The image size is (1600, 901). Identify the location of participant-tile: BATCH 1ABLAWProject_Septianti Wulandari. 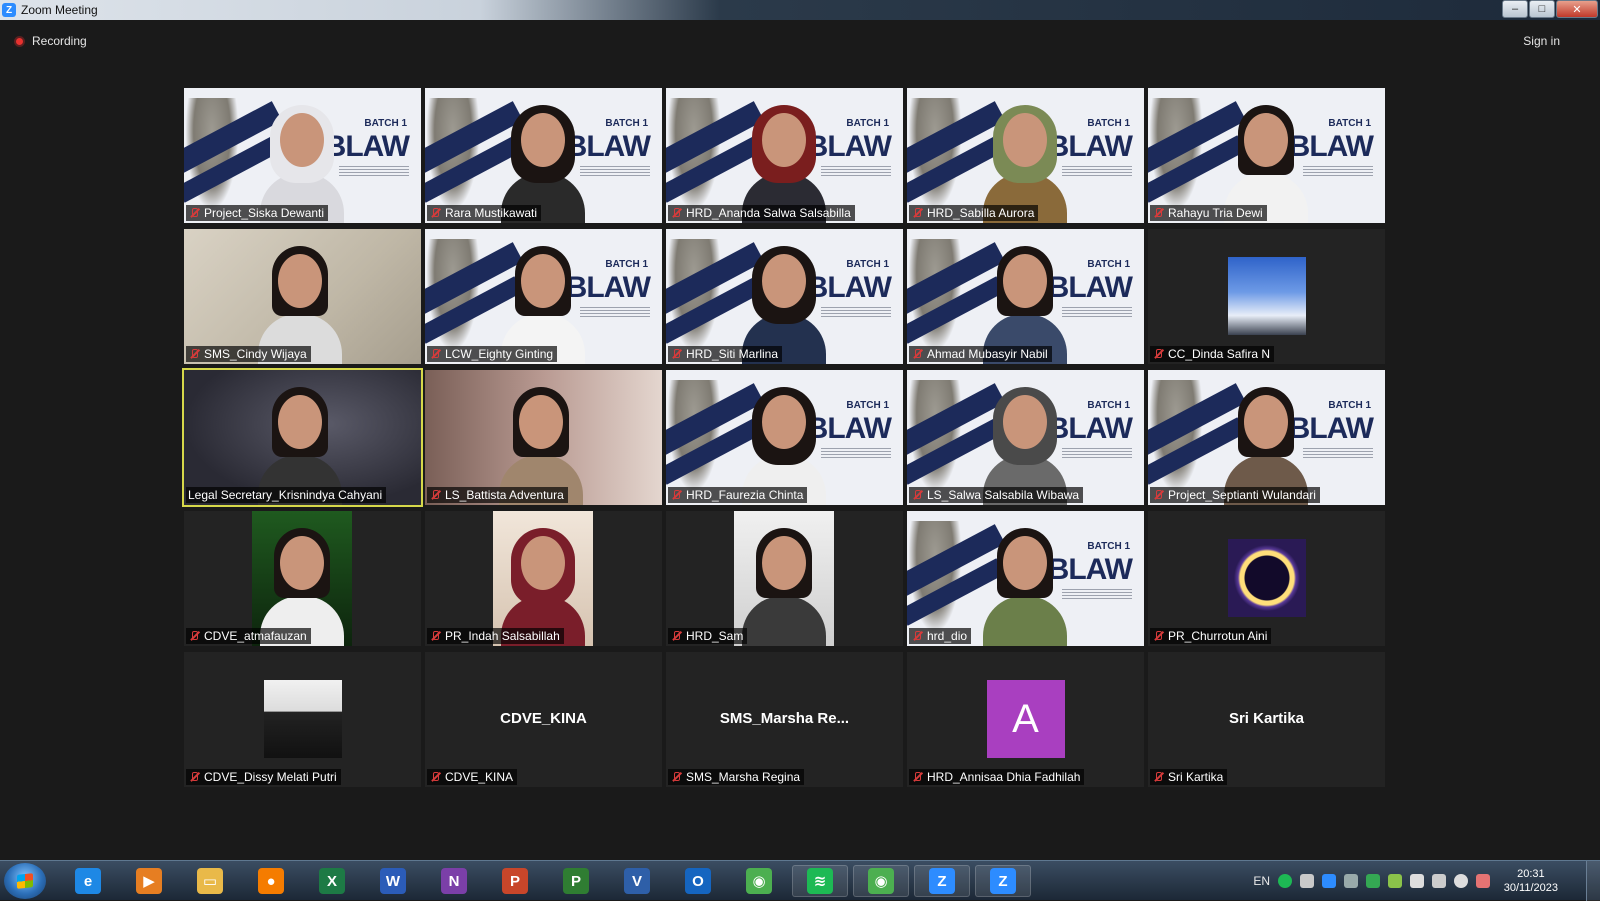
(1266, 437).